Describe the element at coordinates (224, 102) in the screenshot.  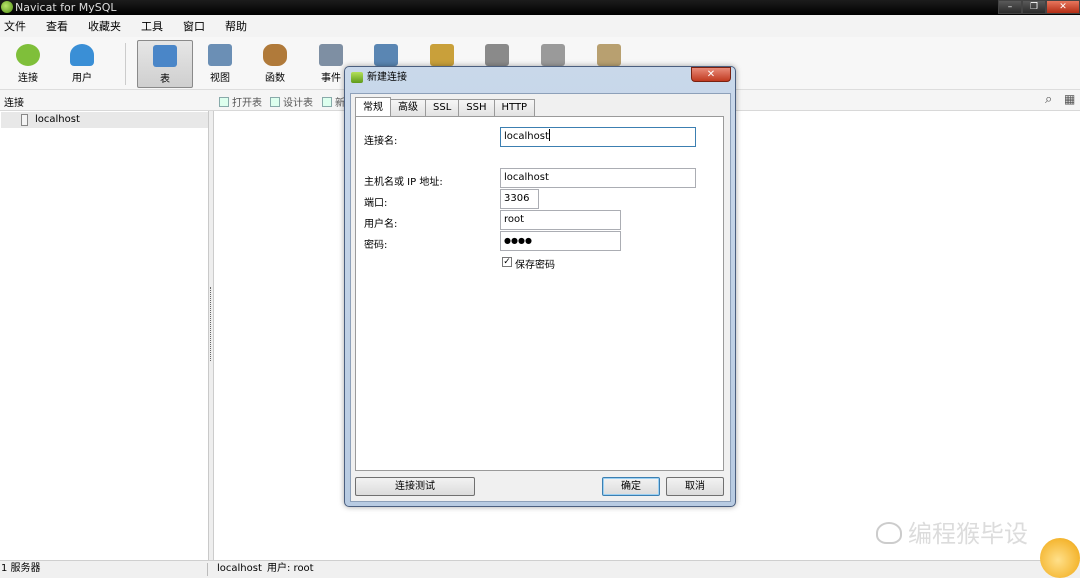
I see `open-table-icon` at that location.